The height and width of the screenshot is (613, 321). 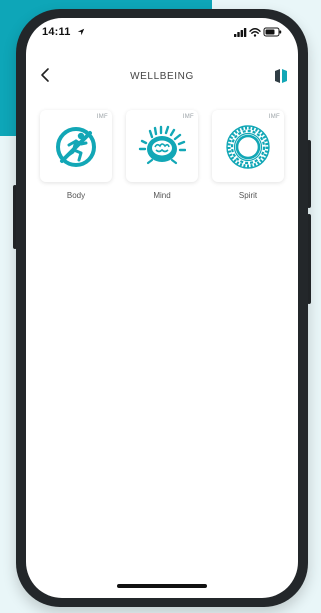 I want to click on home-indicator, so click(x=162, y=586).